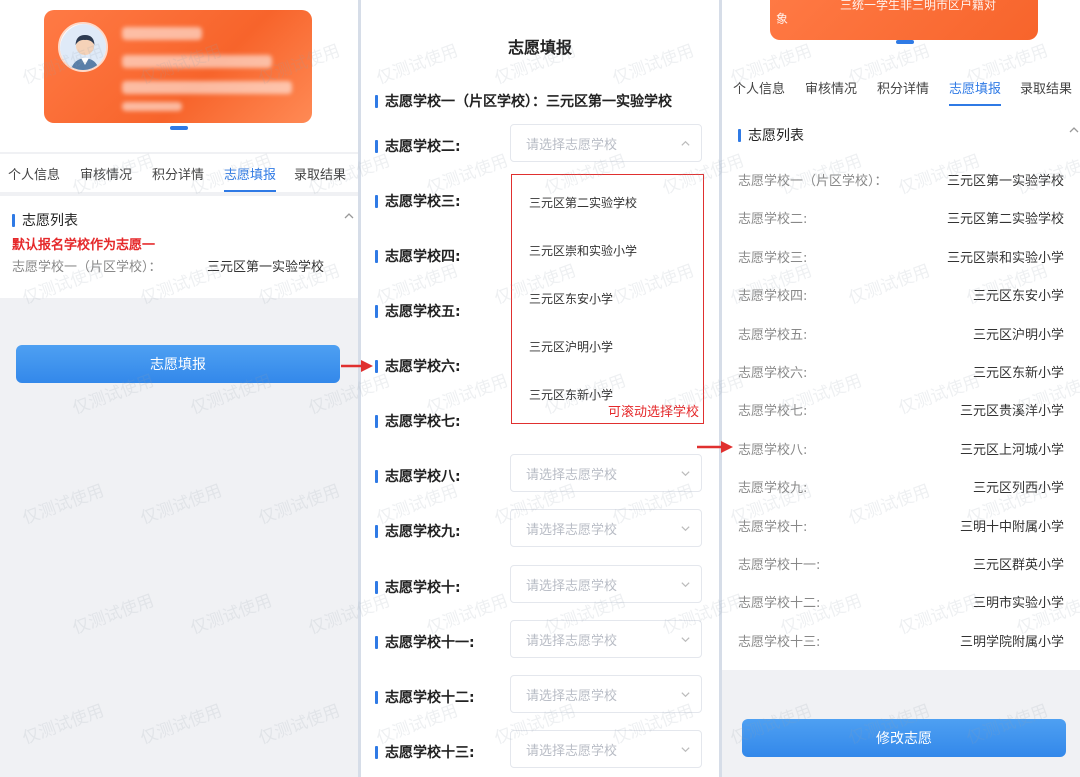 This screenshot has width=1080, height=777. What do you see at coordinates (773, 297) in the screenshot?
I see `volunteer-row-label: 志愿学校四:` at bounding box center [773, 297].